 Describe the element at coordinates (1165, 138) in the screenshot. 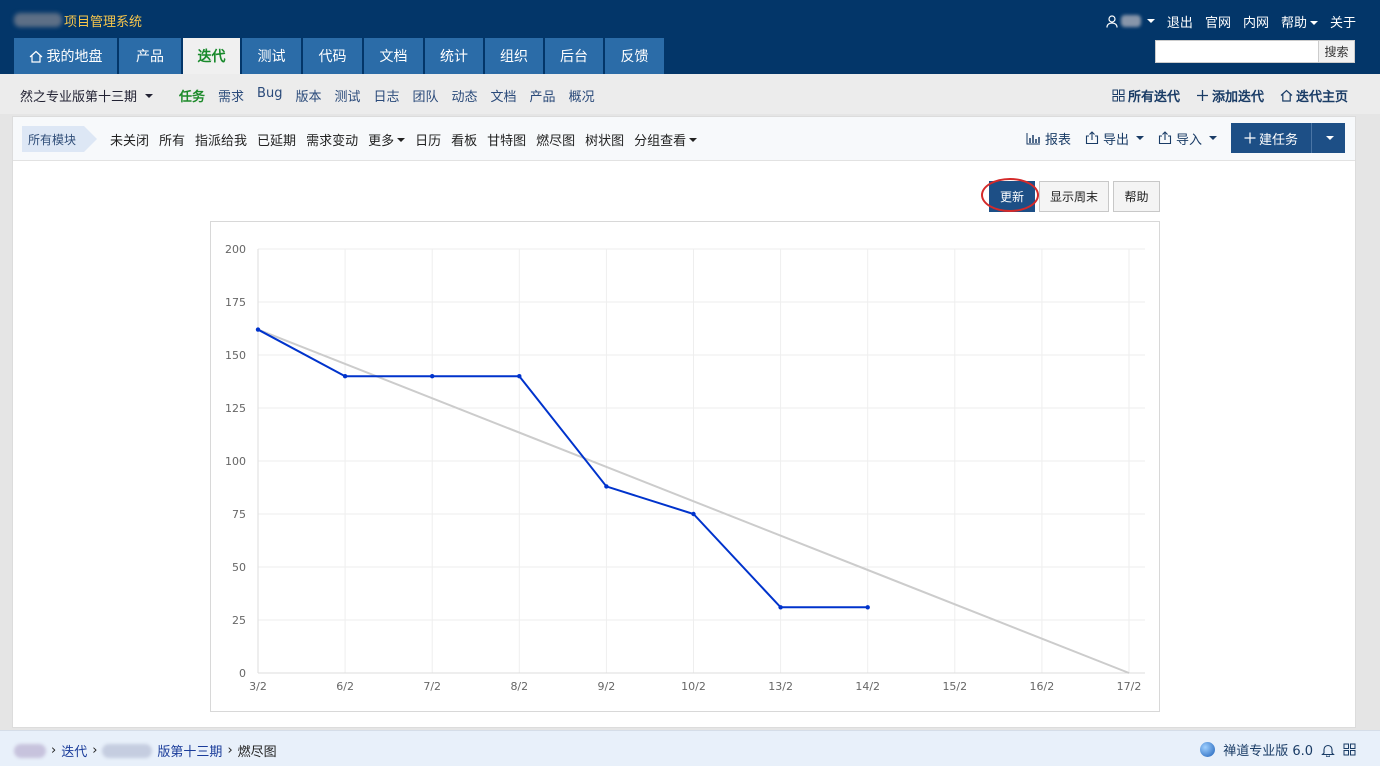

I see `import-icon` at that location.